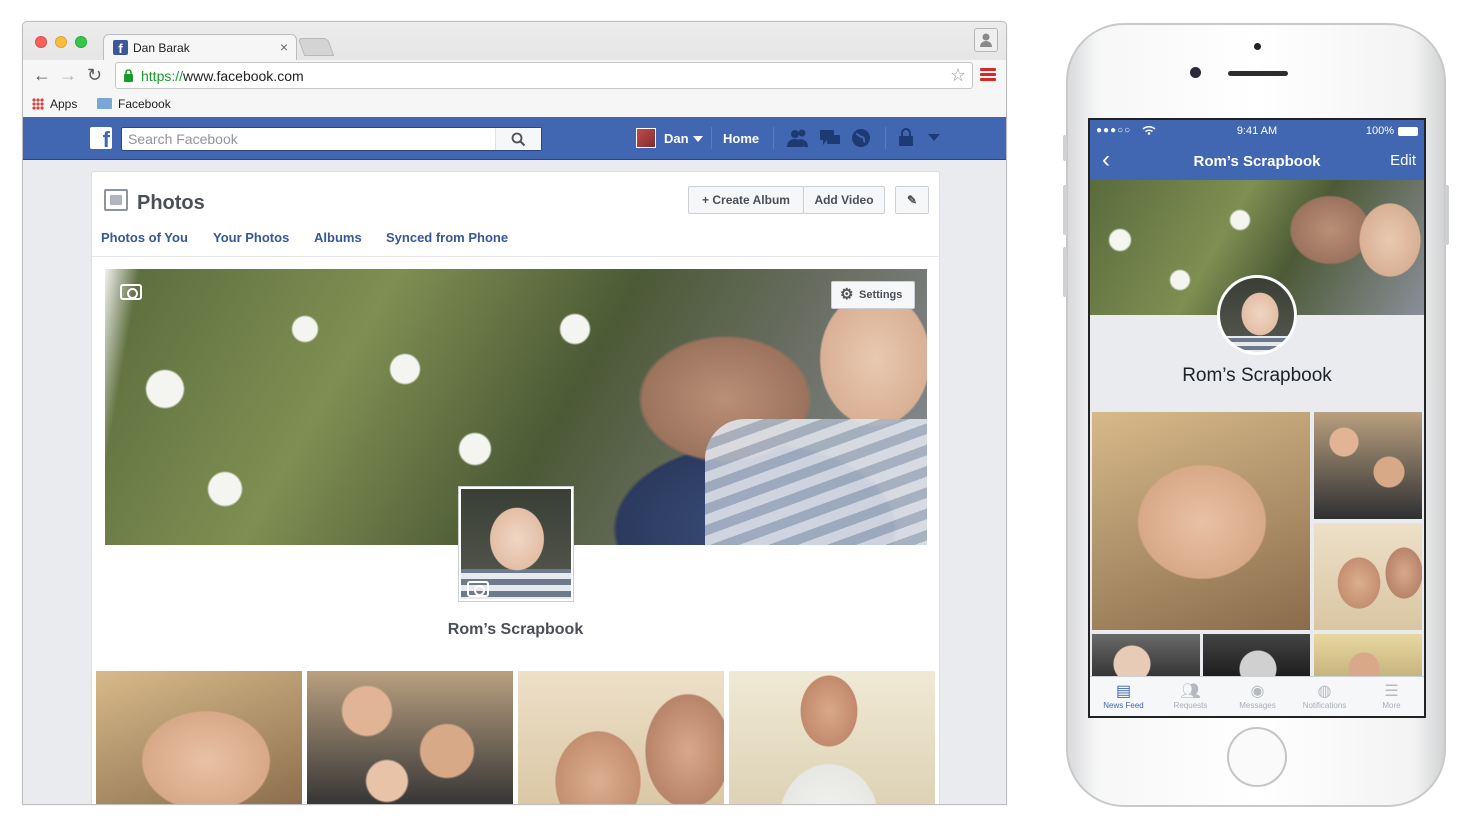 The width and height of the screenshot is (1467, 828). What do you see at coordinates (81, 42) in the screenshot?
I see `zoom-window-button` at bounding box center [81, 42].